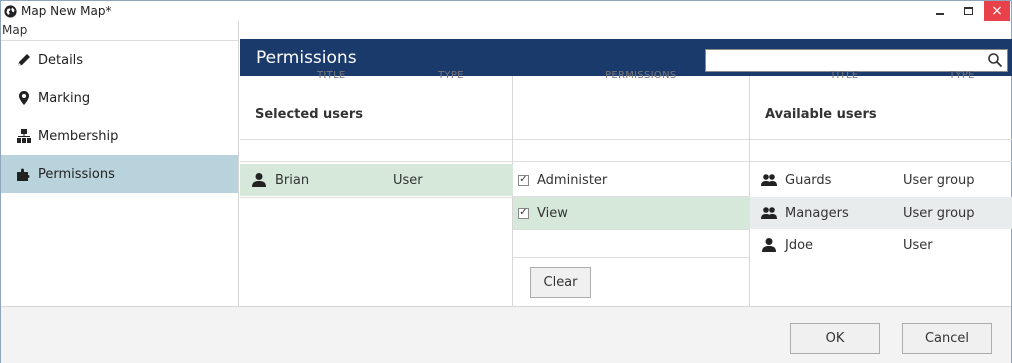 Image resolution: width=1012 pixels, height=363 pixels. I want to click on title-bar: Map New Map* ×, so click(506, 11).